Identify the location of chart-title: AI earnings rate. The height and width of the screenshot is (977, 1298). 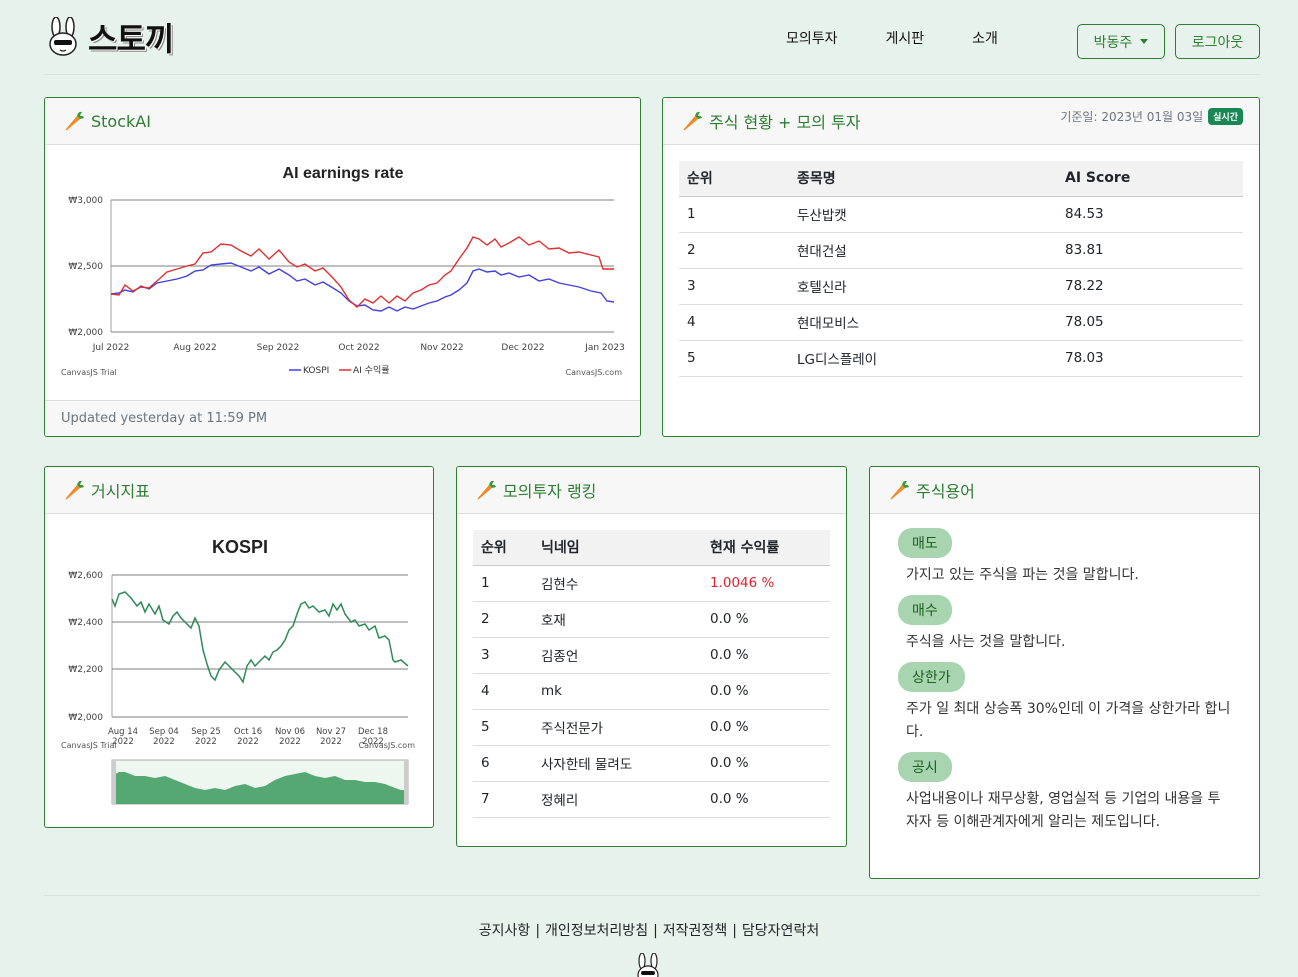
(343, 173).